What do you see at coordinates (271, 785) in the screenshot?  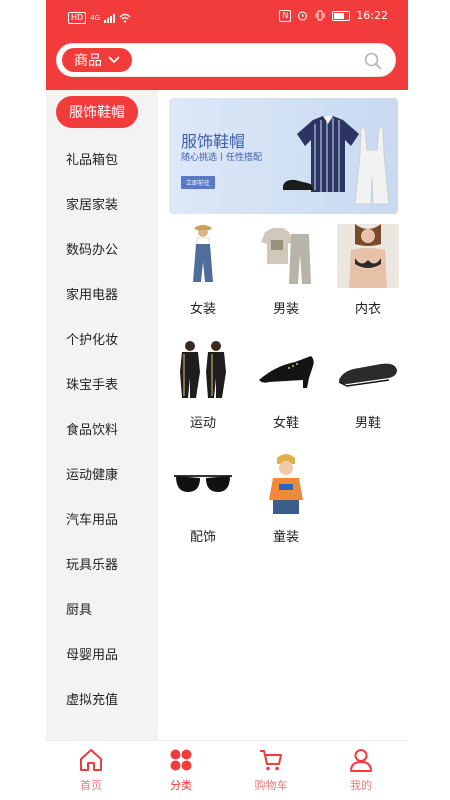 I see `tab-label: 购物车` at bounding box center [271, 785].